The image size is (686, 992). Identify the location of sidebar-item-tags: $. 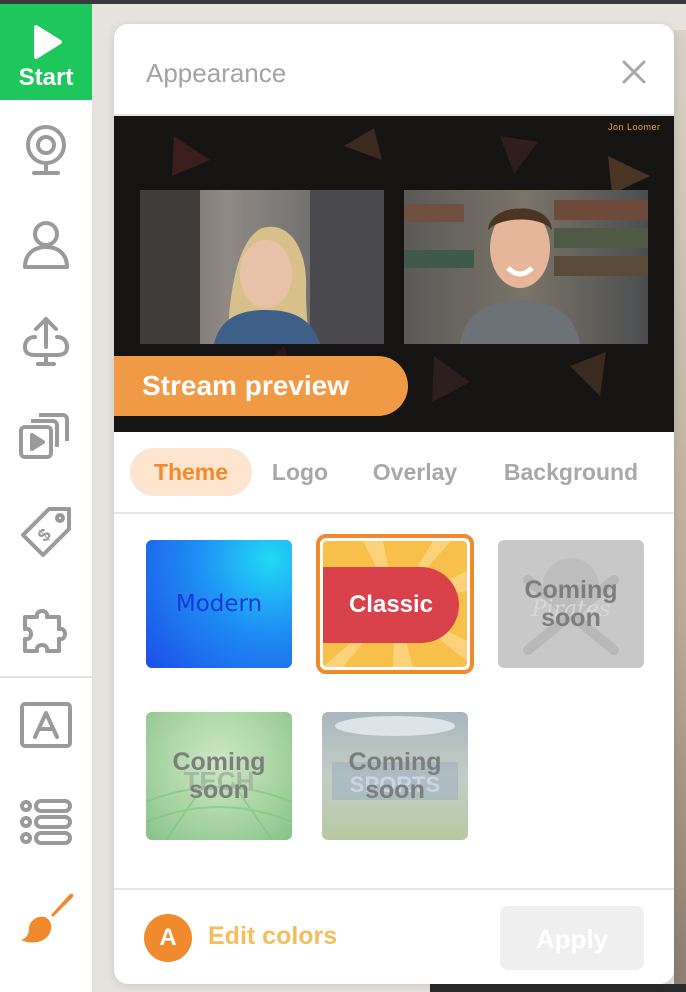
(46, 532).